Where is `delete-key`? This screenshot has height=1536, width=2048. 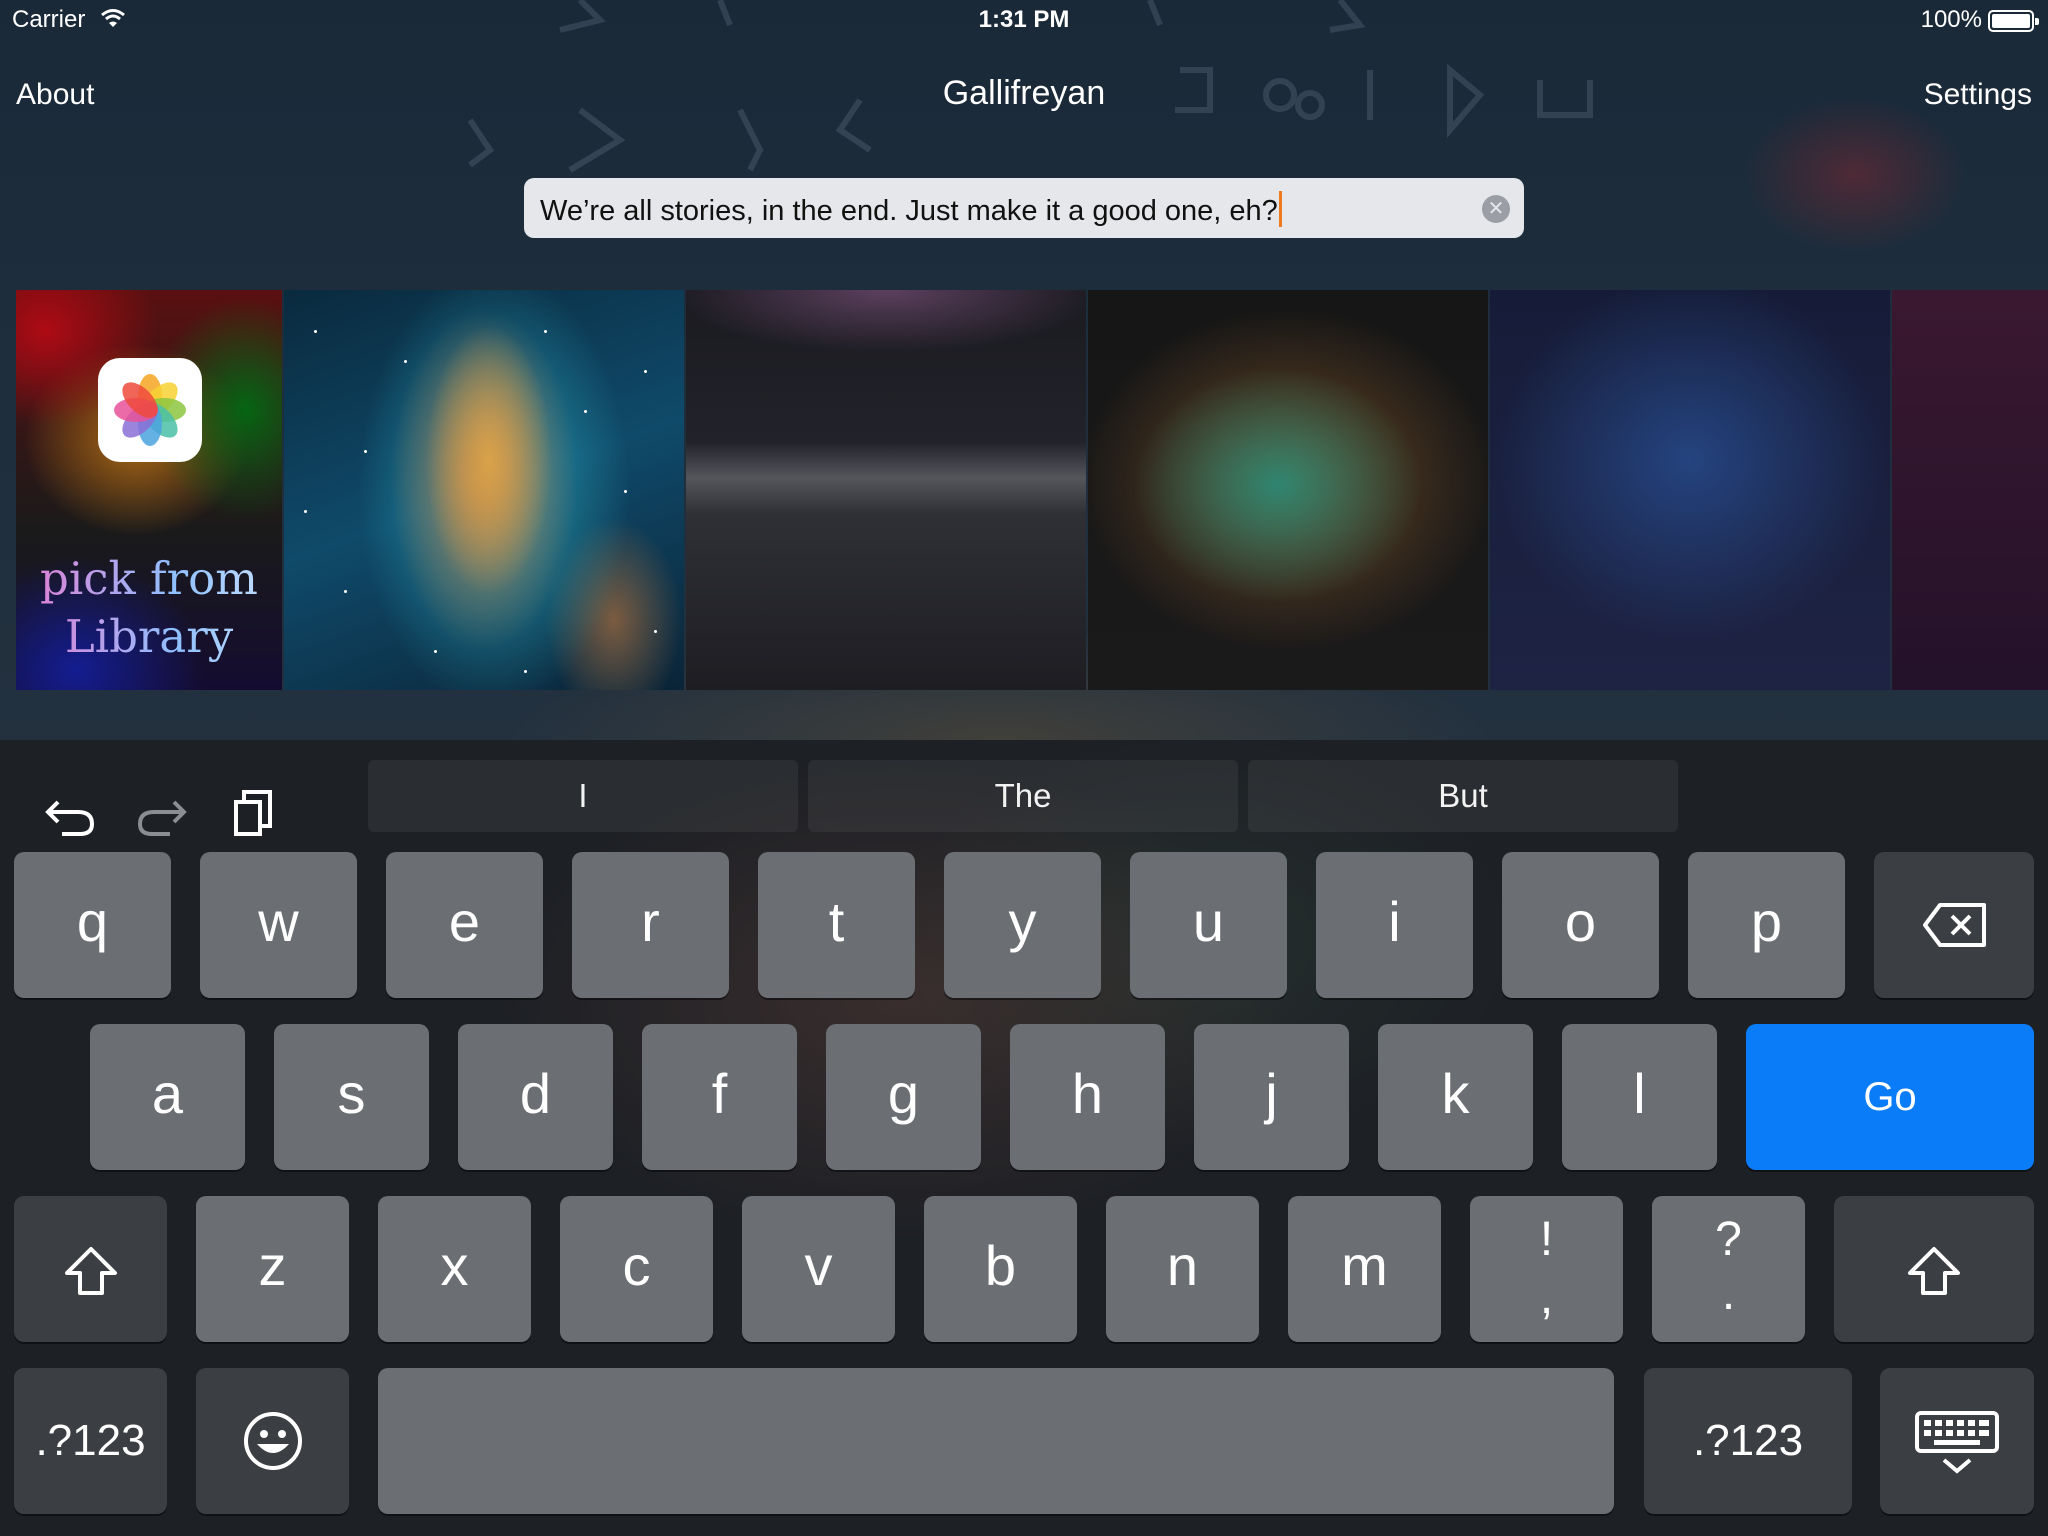 delete-key is located at coordinates (1954, 925).